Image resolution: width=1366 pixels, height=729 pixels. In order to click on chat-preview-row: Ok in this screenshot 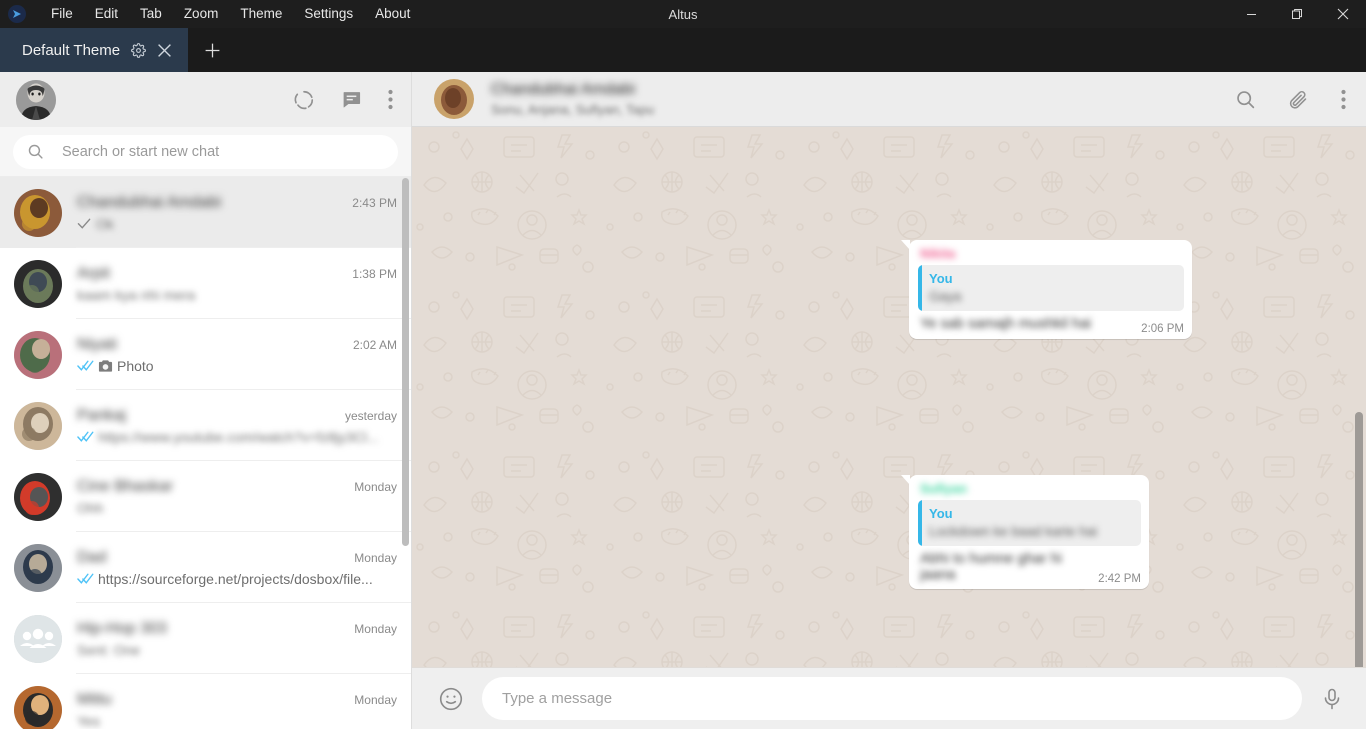, I will do `click(237, 224)`.